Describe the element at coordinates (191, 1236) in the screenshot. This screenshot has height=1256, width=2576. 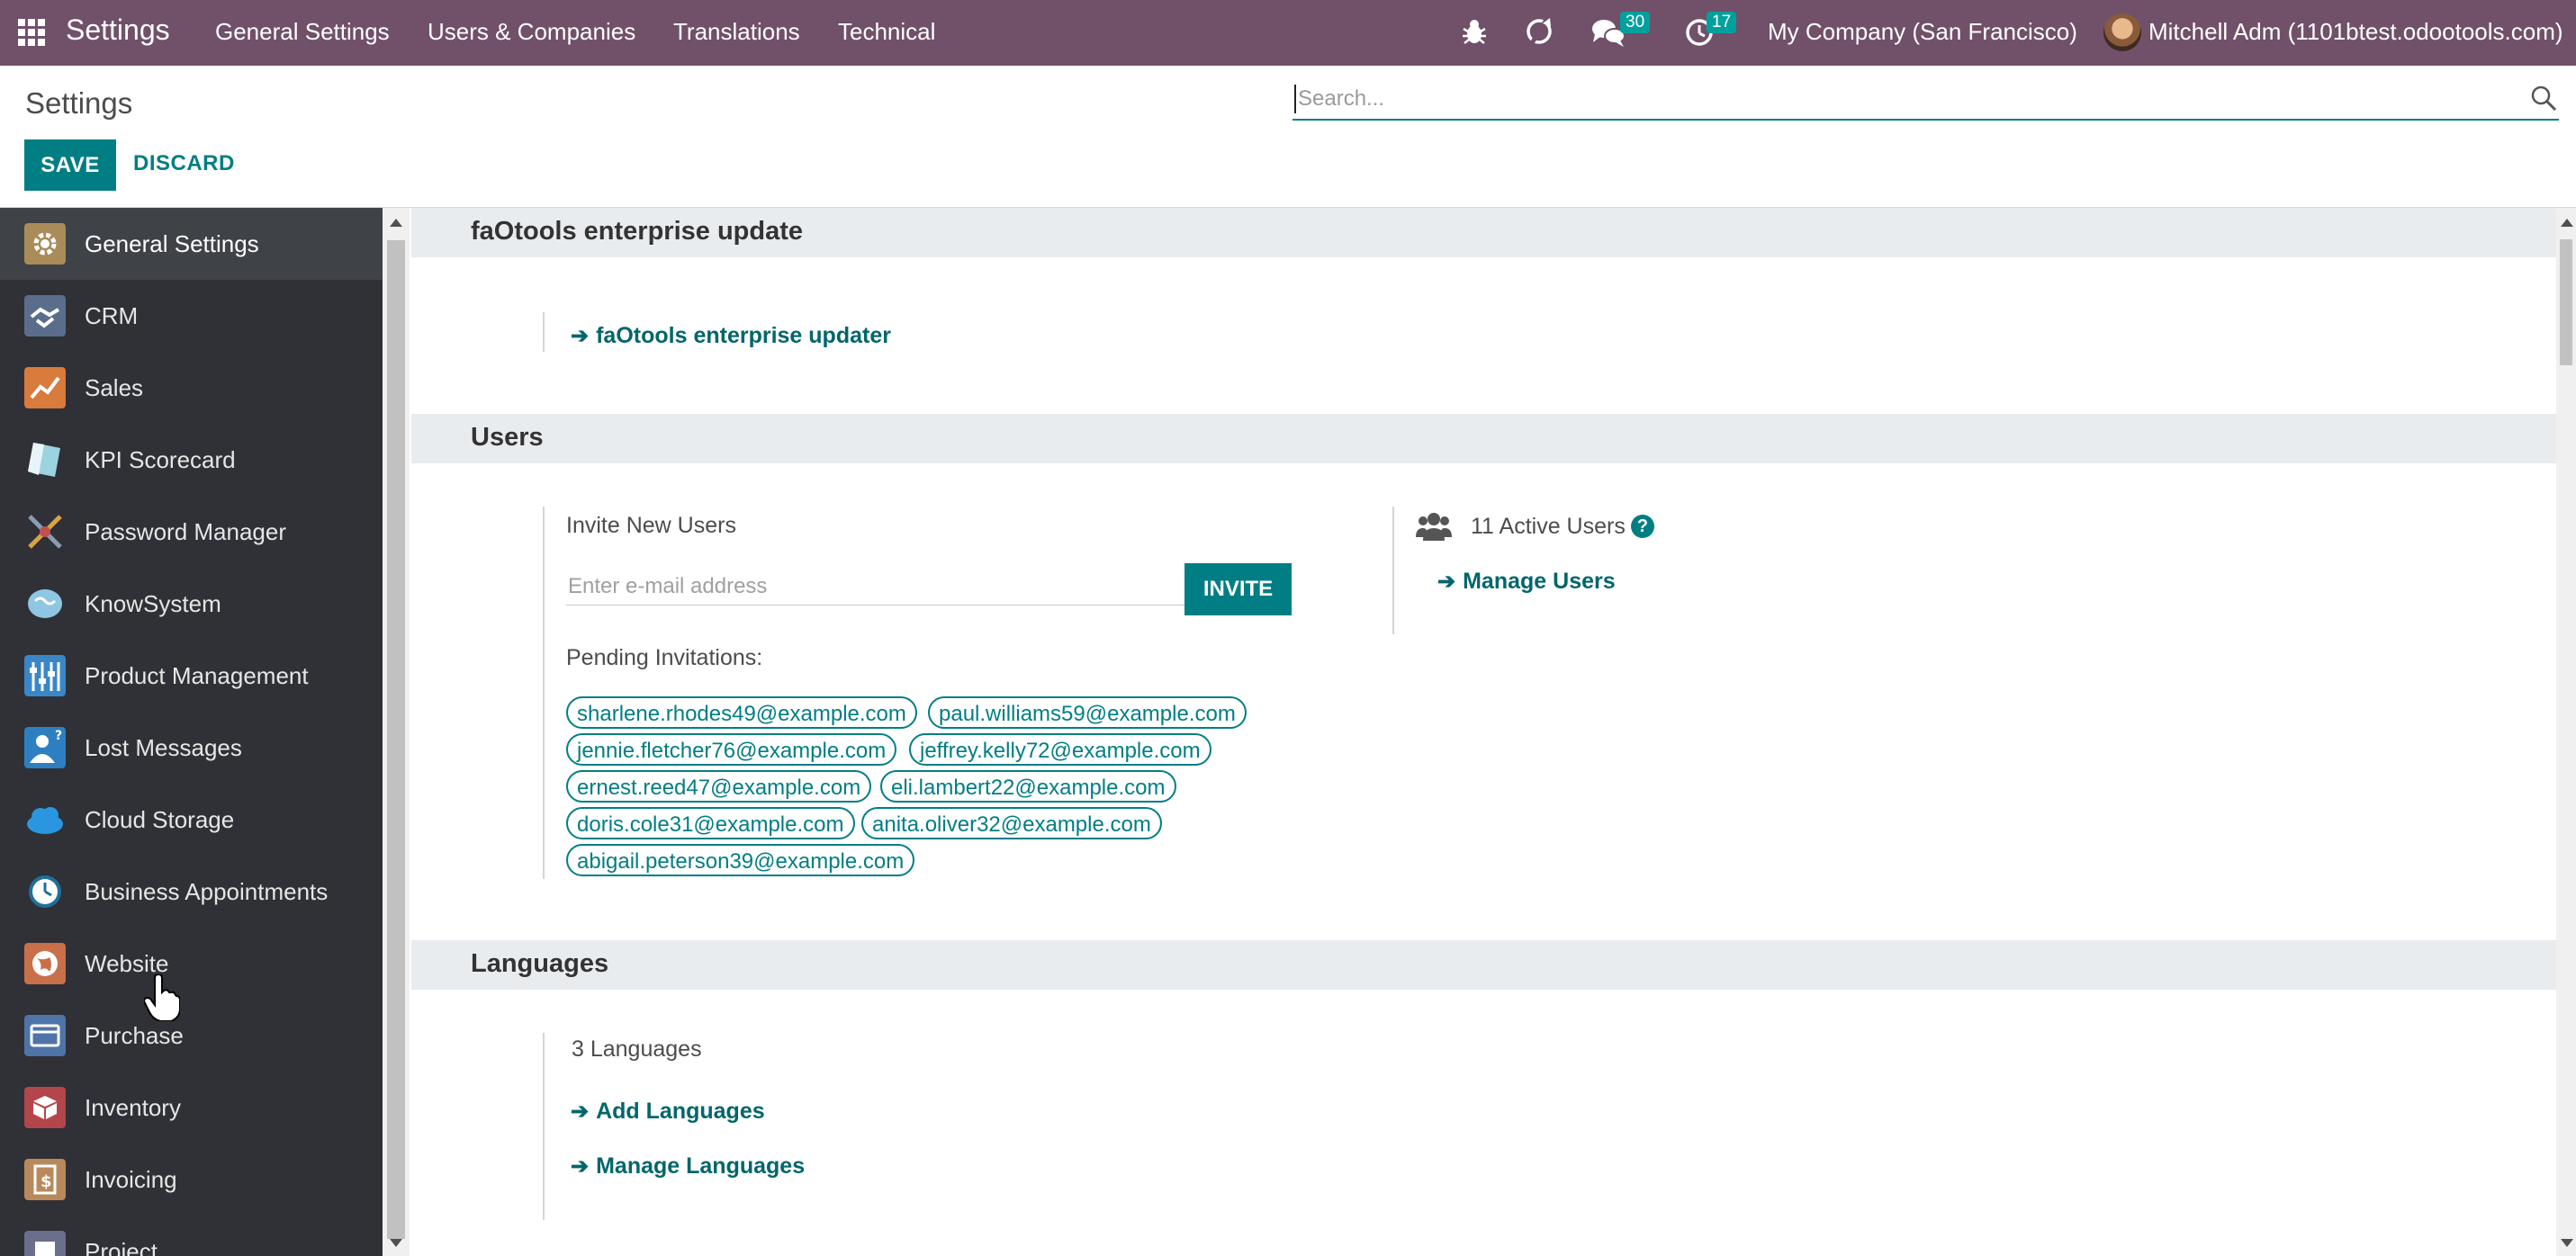
I see `sidebar-item-project: Project` at that location.